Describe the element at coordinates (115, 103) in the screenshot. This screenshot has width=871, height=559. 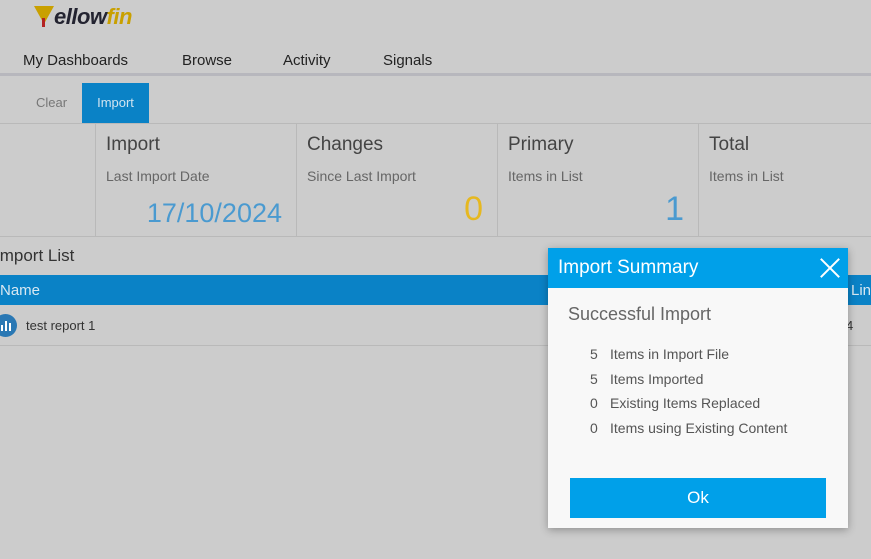
I see `import-button: Import` at that location.